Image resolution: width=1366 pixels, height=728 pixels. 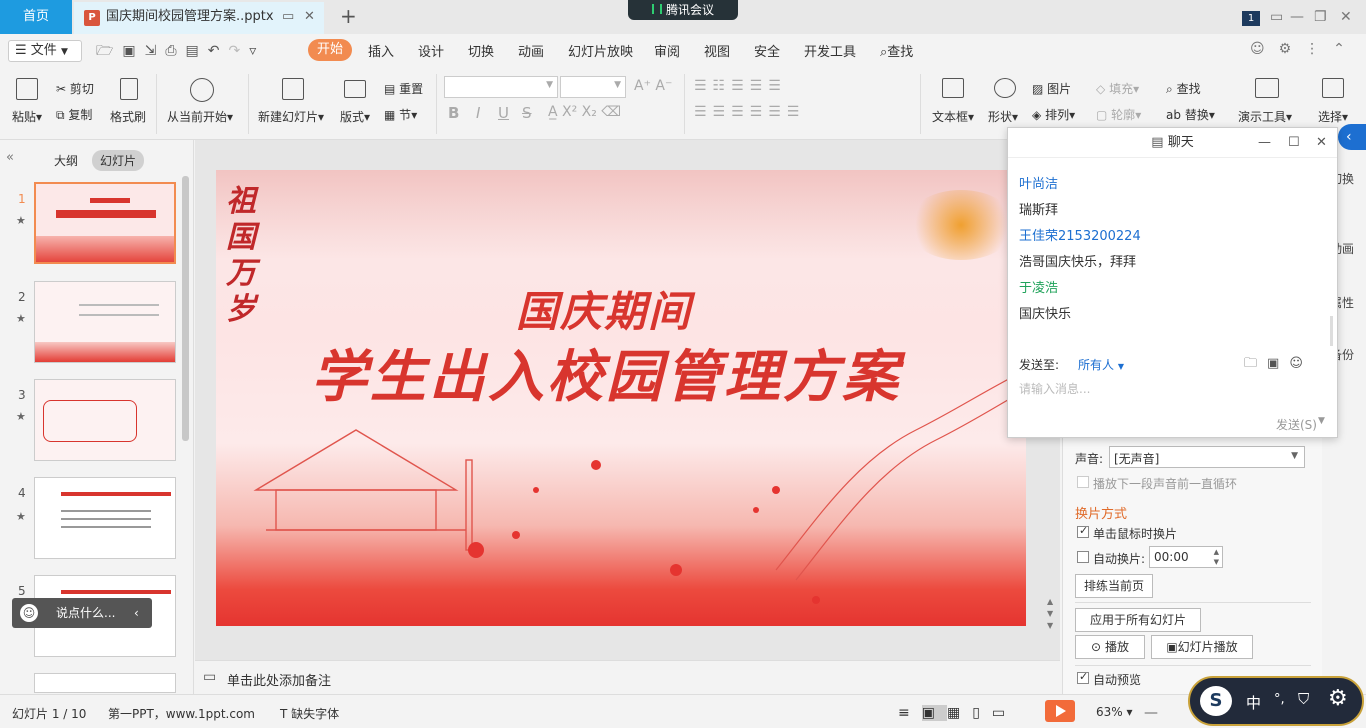 I want to click on collapse-sidebar-button: ‹, so click(x=1352, y=137).